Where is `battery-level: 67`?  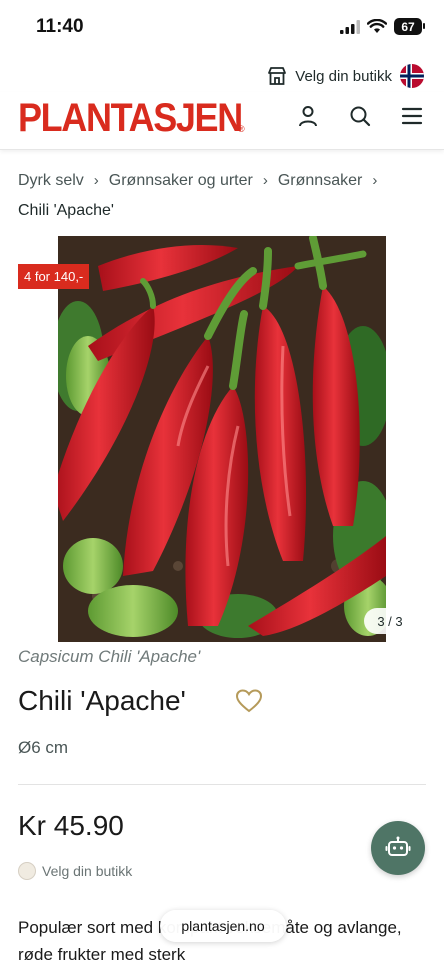 battery-level: 67 is located at coordinates (408, 26).